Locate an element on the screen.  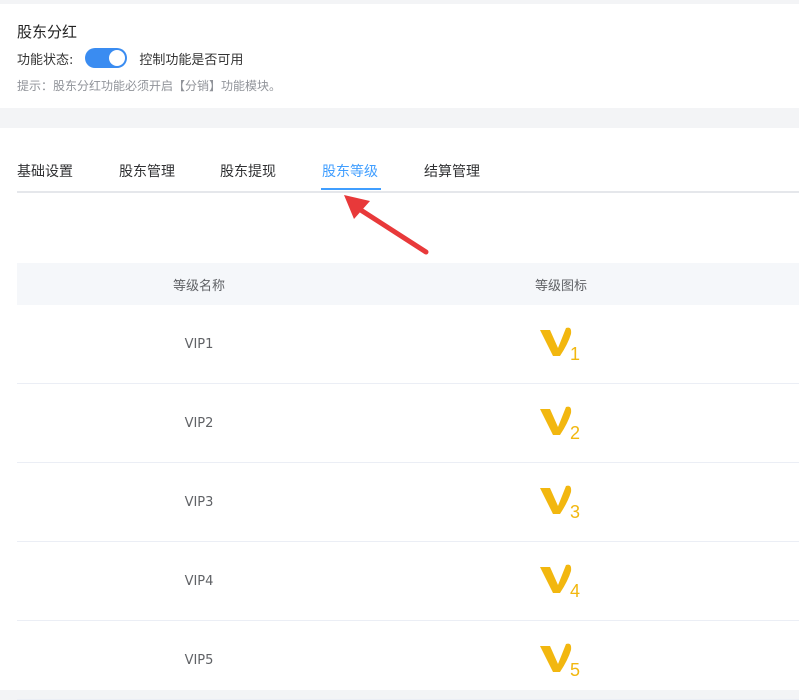
vip-level-number: 3 is located at coordinates (575, 511).